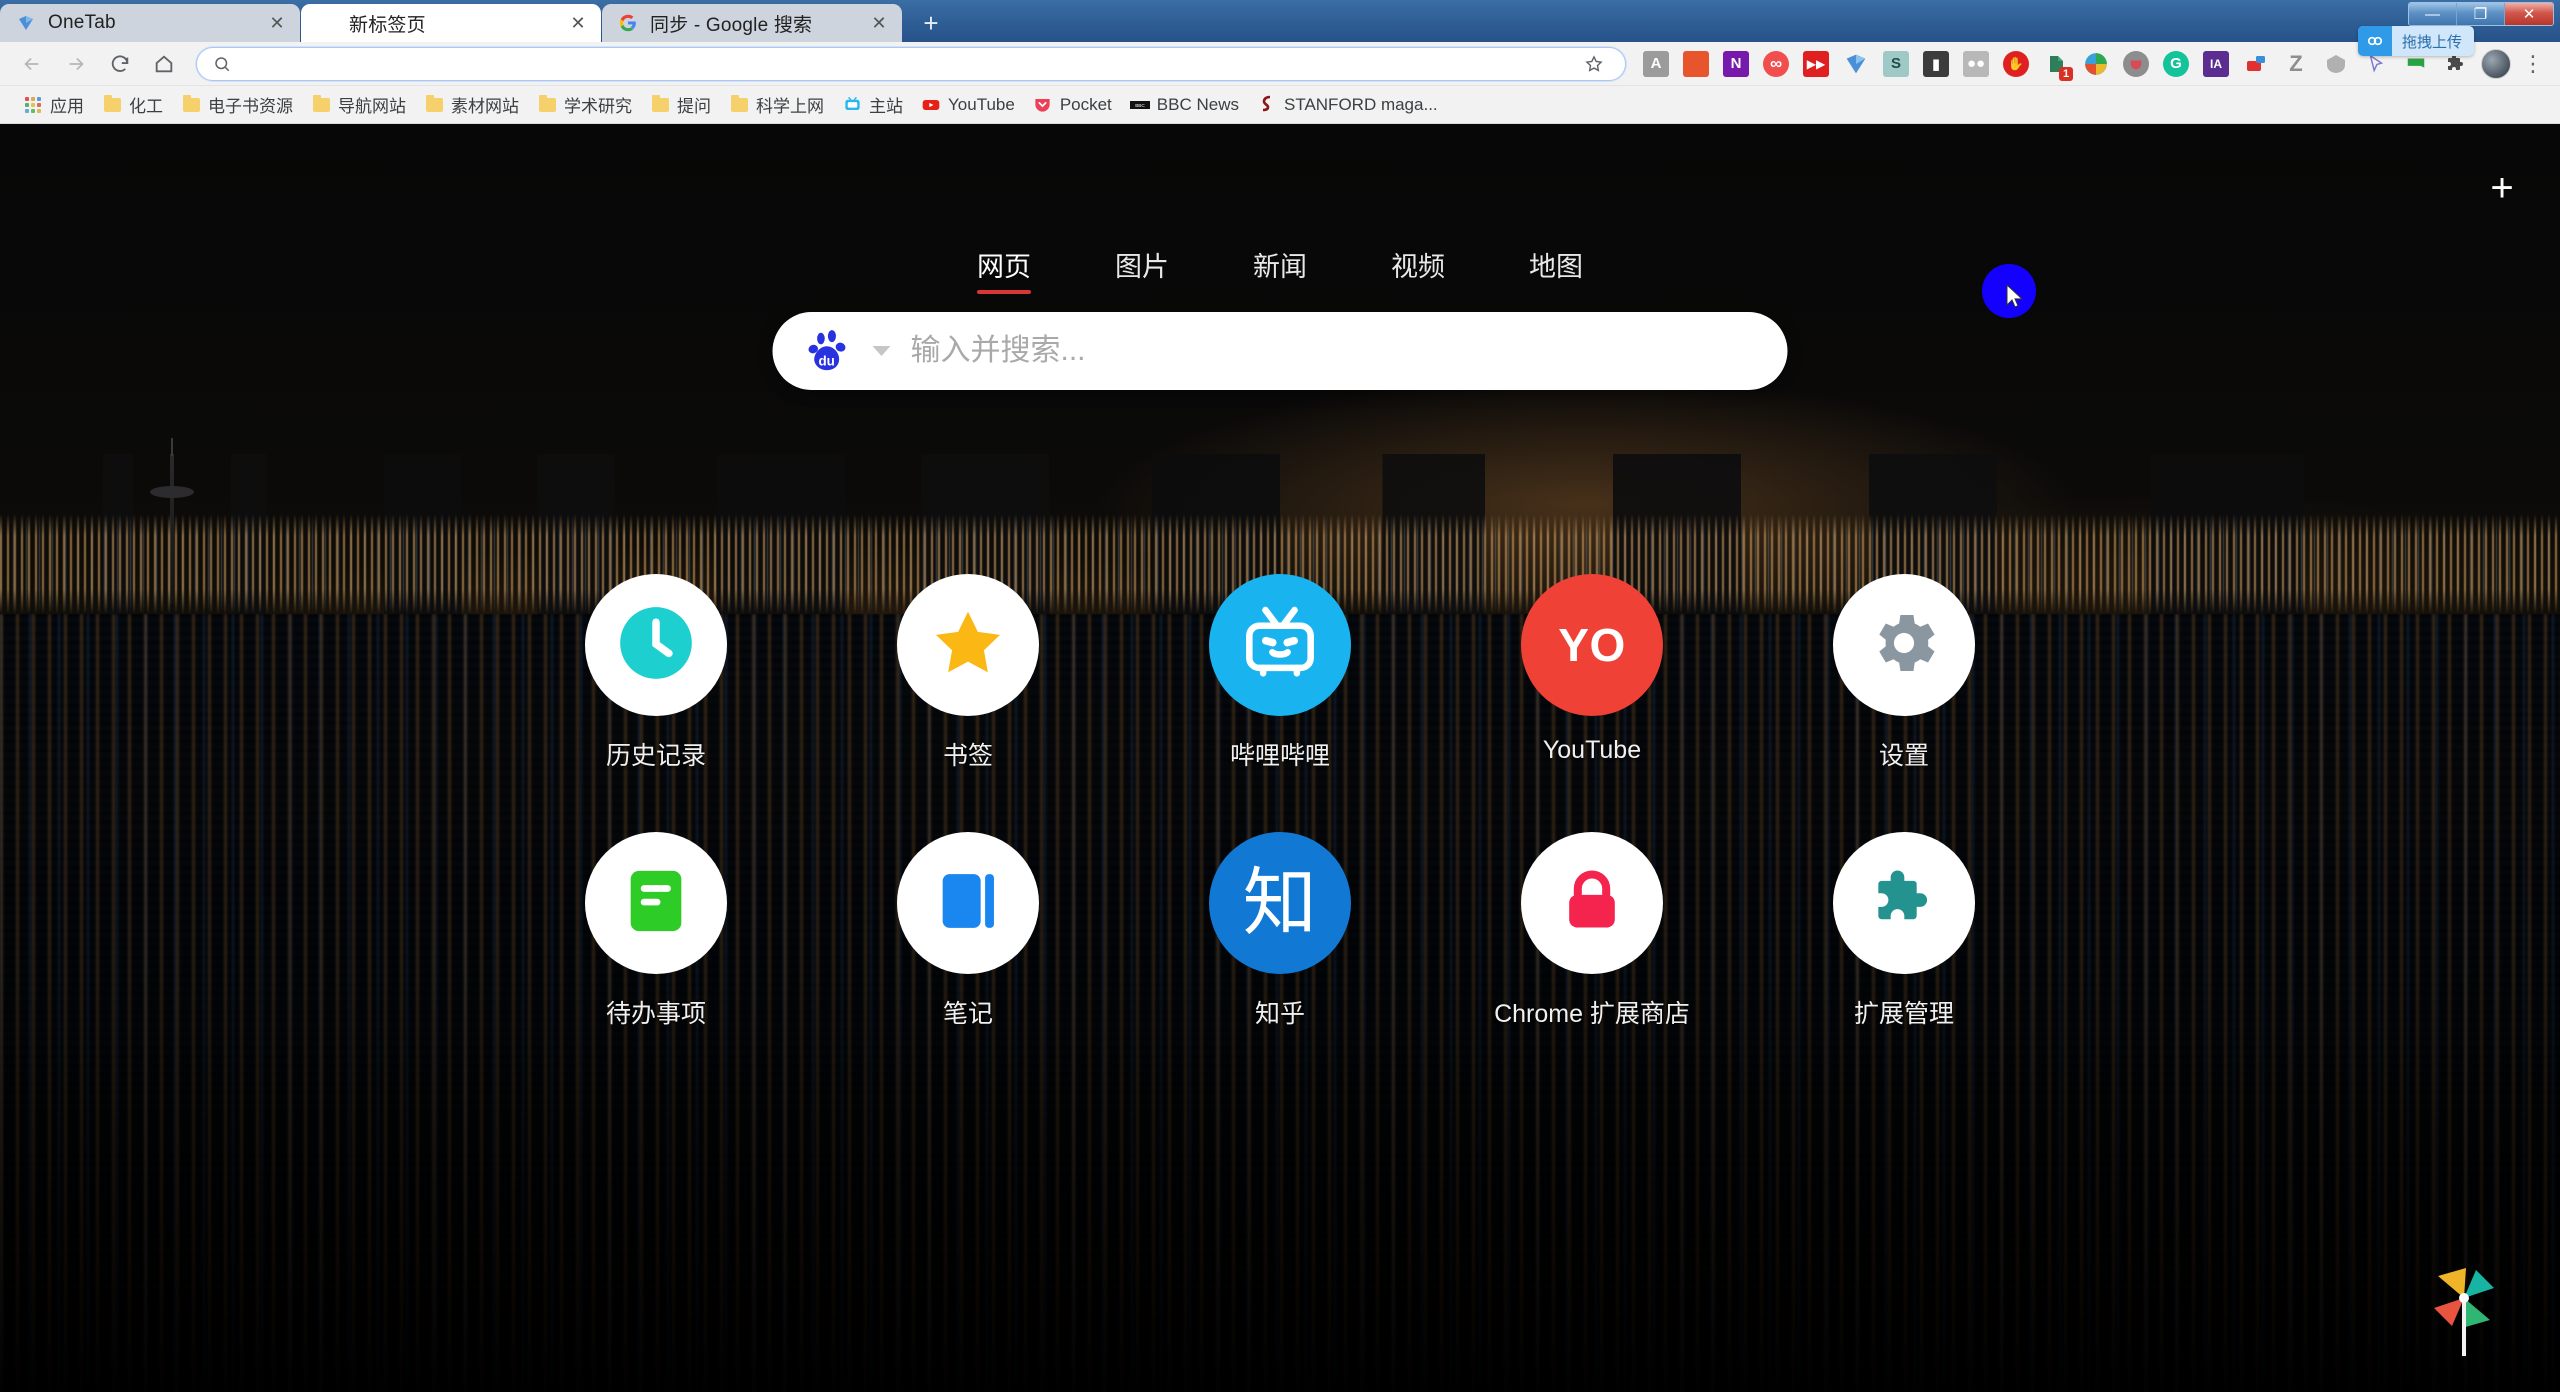  I want to click on bookmark-bilibili: 主站, so click(872, 105).